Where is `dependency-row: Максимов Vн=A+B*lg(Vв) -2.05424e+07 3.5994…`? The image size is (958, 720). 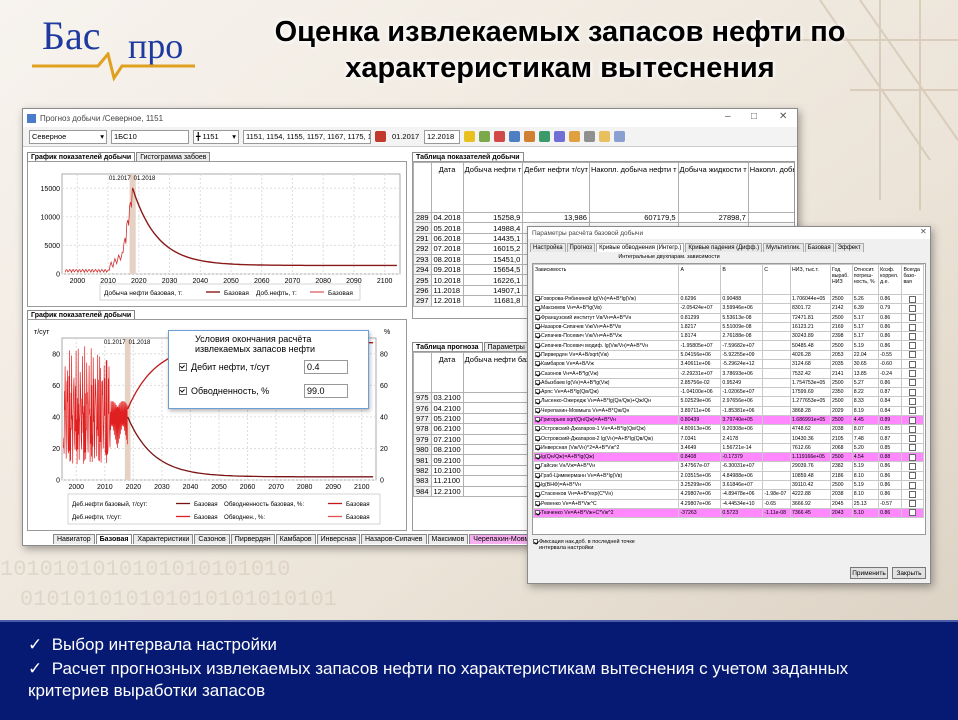
dependency-row: Максимов Vн=A+B*lg(Vв) -2.05424e+07 3.5994… is located at coordinates (728, 308).